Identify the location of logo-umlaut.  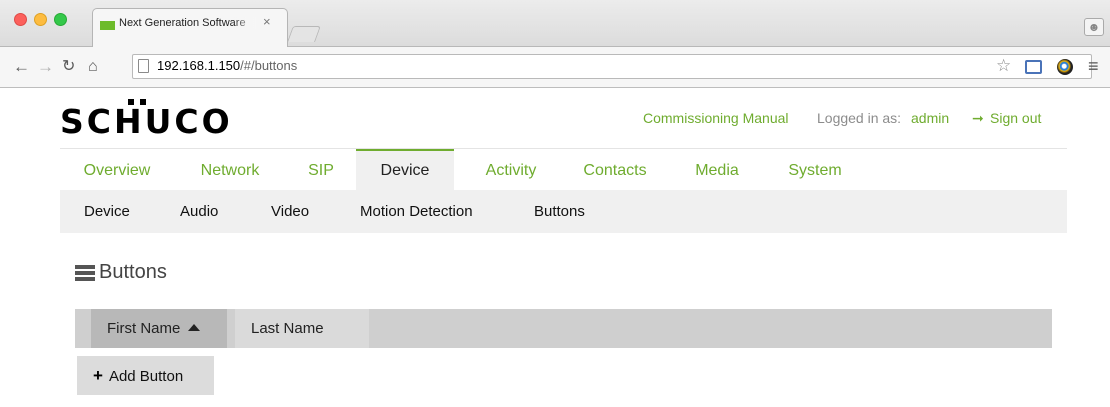
(137, 102).